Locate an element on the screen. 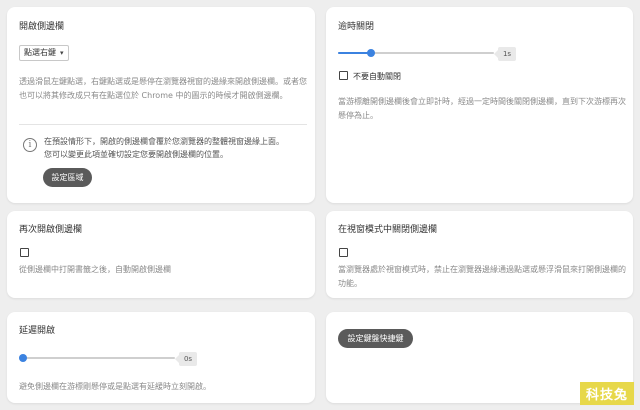 The height and width of the screenshot is (410, 640). reopen-sidebar-title: 再次開啟側邊欄 is located at coordinates (51, 230).